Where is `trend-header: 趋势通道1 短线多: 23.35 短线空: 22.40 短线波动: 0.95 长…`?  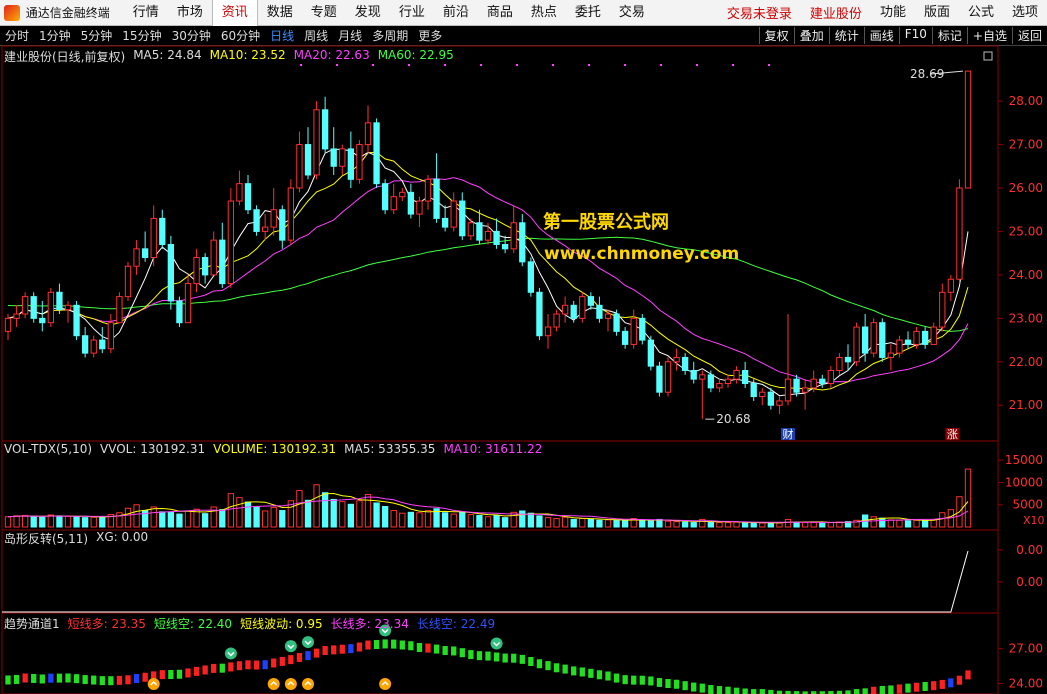 trend-header: 趋势通道1 短线多: 23.35 短线空: 22.40 短线波动: 0.95 长… is located at coordinates (249, 623).